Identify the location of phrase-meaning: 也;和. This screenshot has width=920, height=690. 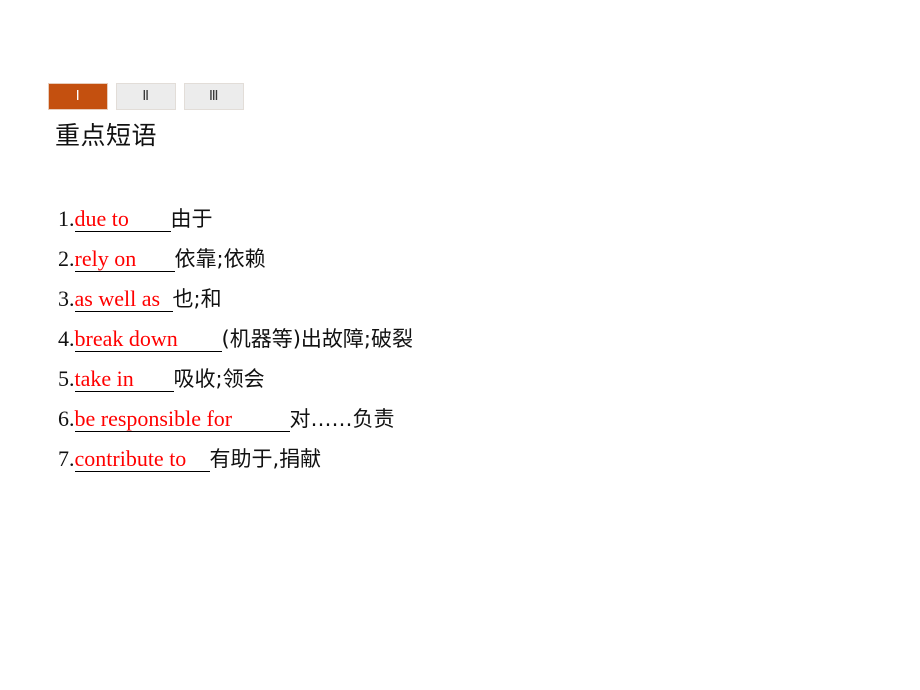
(197, 299).